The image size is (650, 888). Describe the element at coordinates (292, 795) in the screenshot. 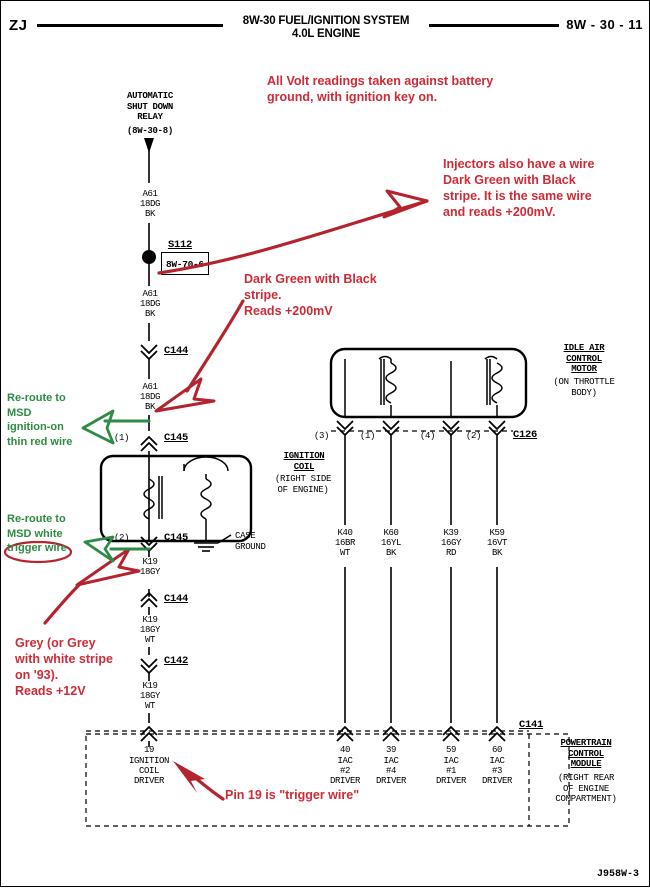

I see `annotation-pin-19: Pin 19 is "trigger wire"` at that location.